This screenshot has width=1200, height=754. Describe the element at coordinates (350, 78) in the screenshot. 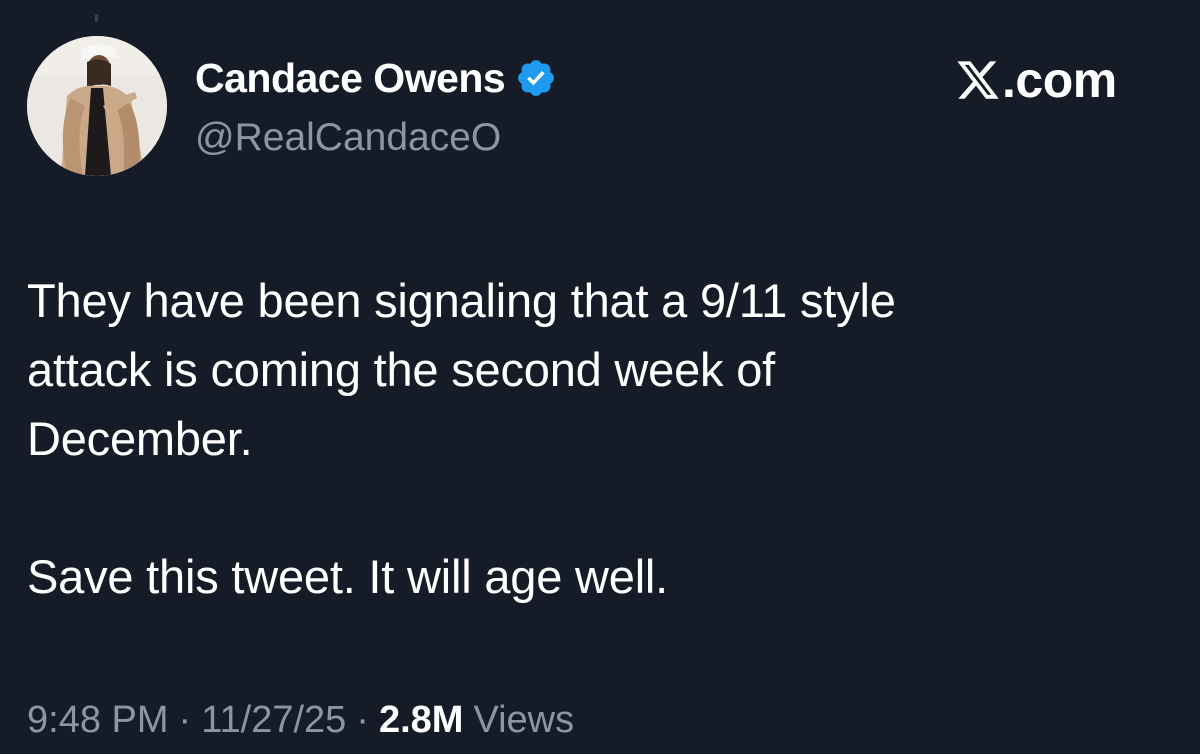

I see `author-display-name: Candace Owens` at that location.